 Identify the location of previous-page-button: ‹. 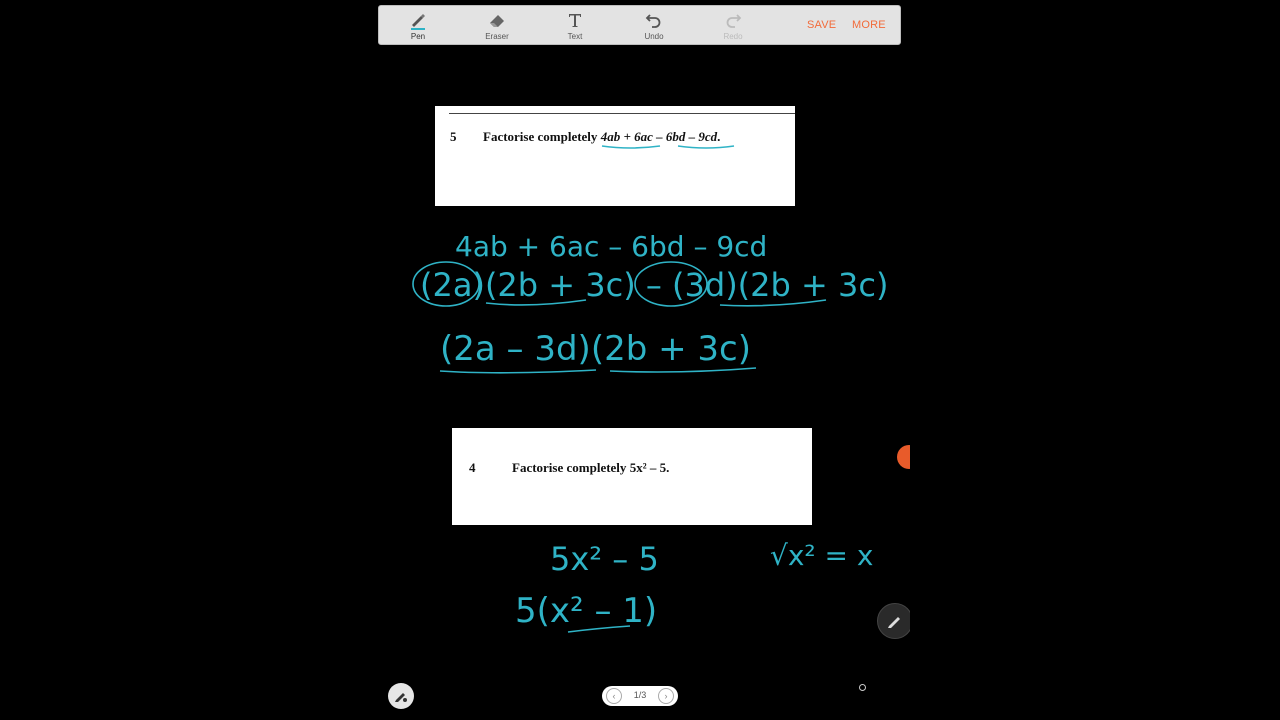
(614, 696).